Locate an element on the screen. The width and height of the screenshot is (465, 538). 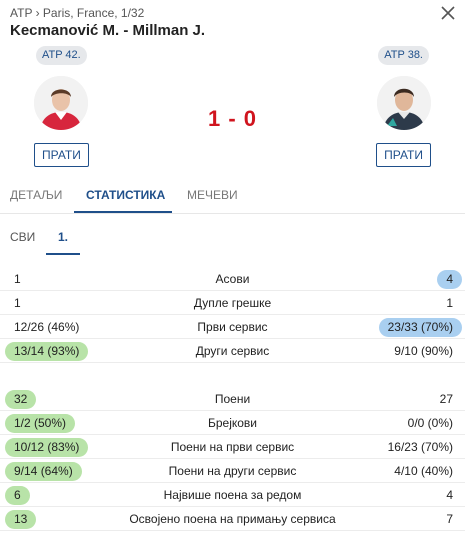
stat-row: 1/2 (50%) Брејкови 0/0 (0%) is located at coordinates (232, 423).